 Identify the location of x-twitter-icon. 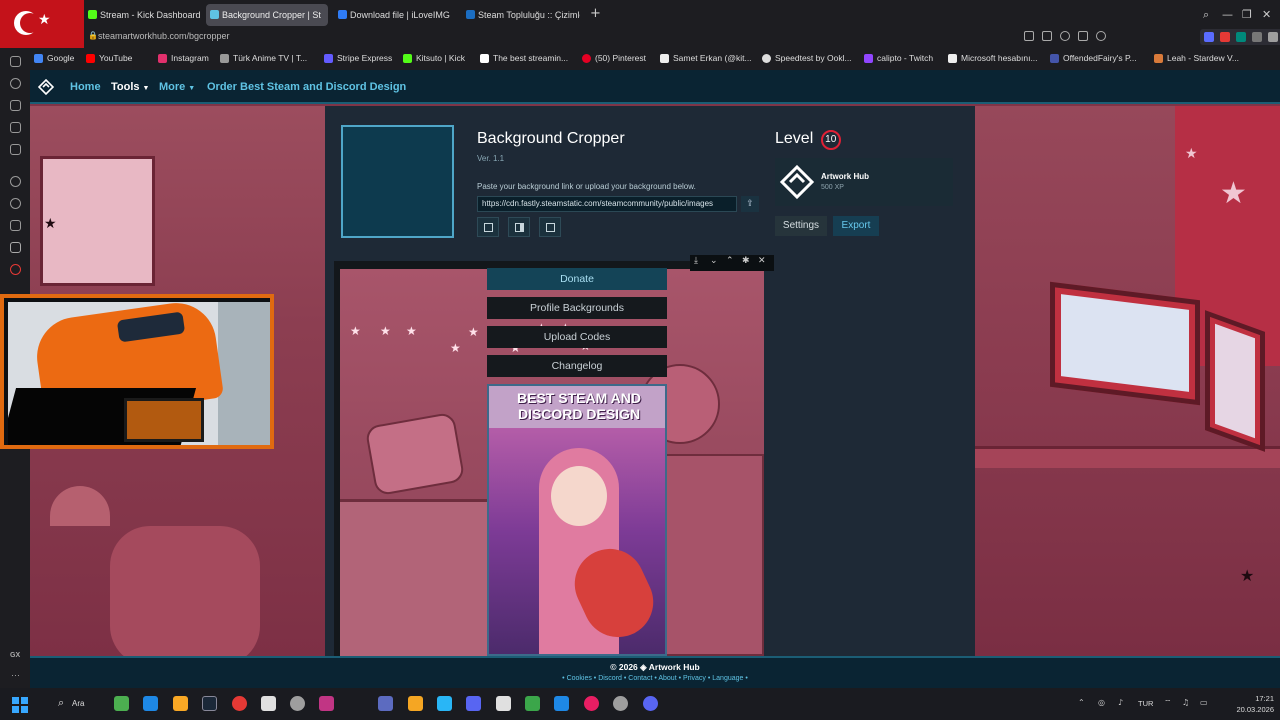
(15, 247).